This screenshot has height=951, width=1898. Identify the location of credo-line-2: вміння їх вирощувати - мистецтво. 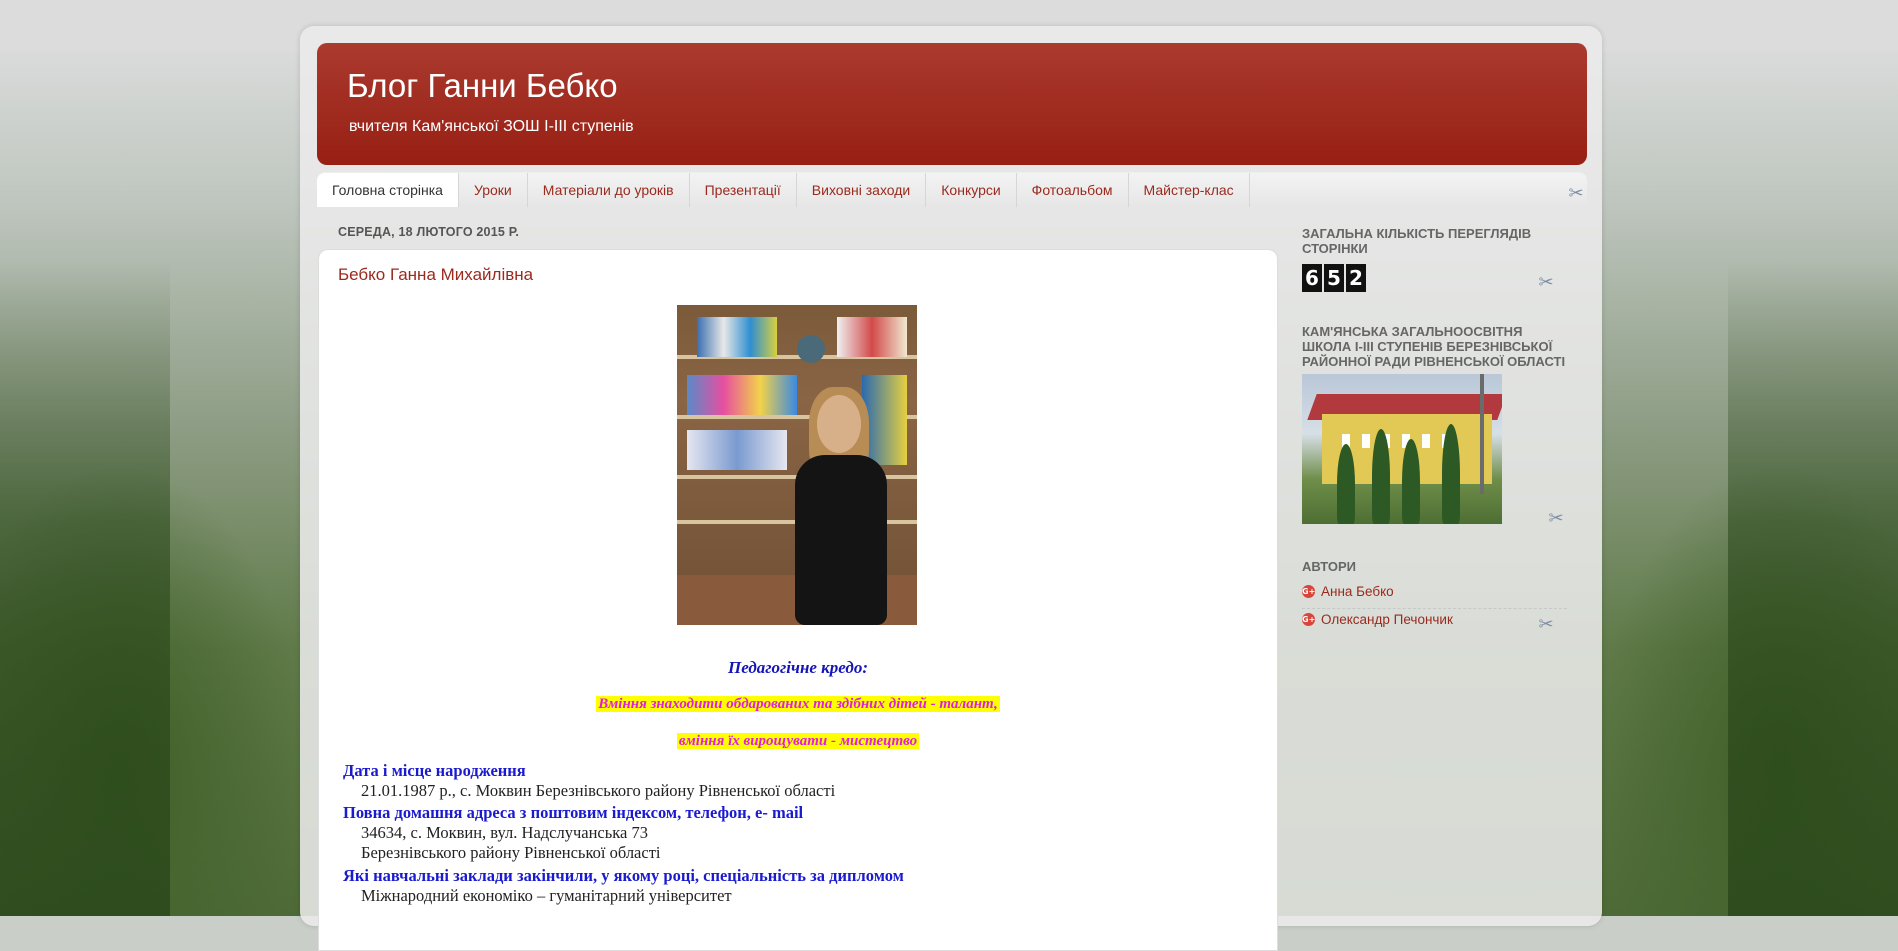
(798, 741).